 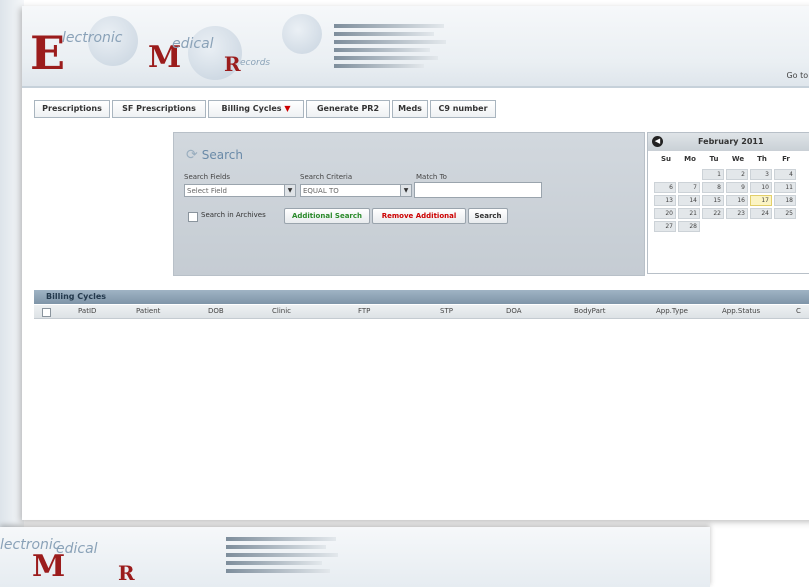 What do you see at coordinates (797, 75) in the screenshot?
I see `goto-link: Go to st` at bounding box center [797, 75].